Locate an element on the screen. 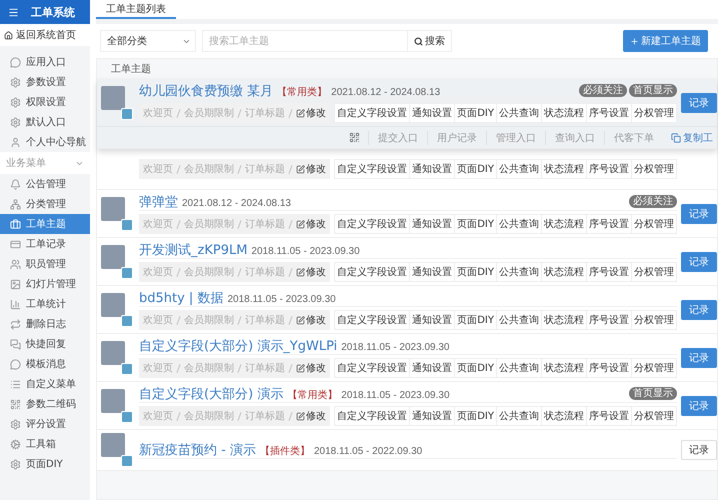 This screenshot has width=718, height=500. sidebar-item: 个人中心导航 is located at coordinates (45, 142).